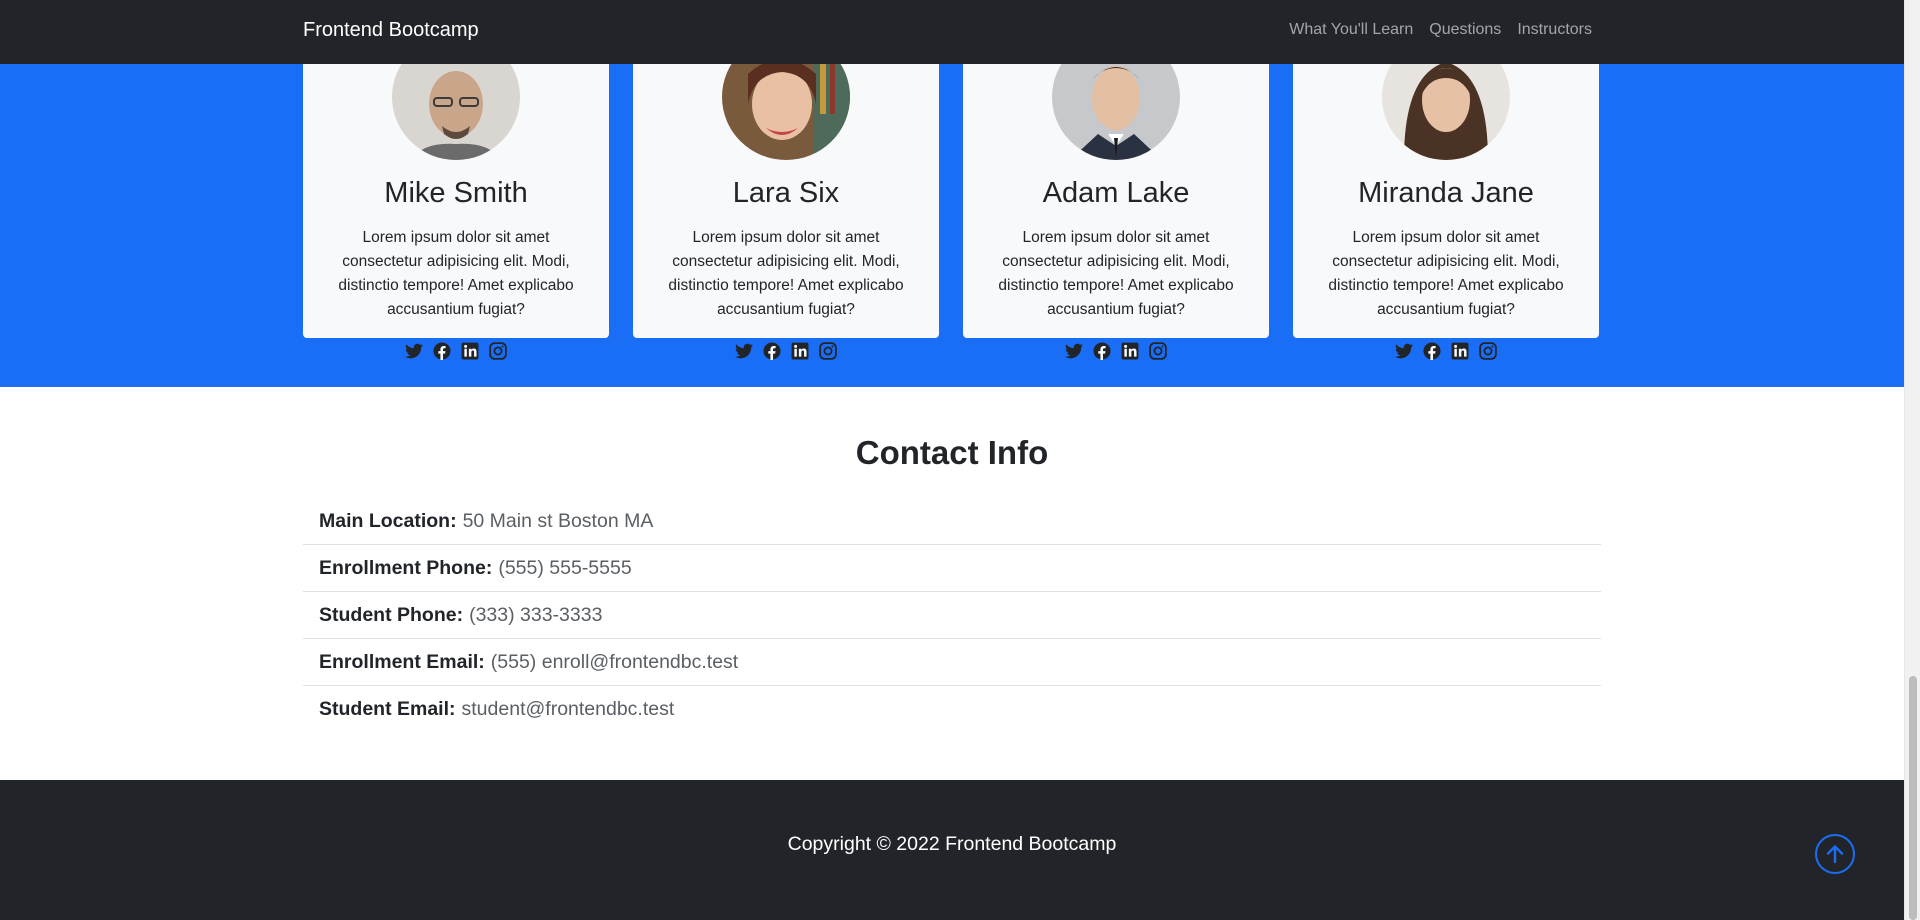 The width and height of the screenshot is (1920, 920). What do you see at coordinates (1554, 30) in the screenshot?
I see `nav-link-instructors: Instructors` at bounding box center [1554, 30].